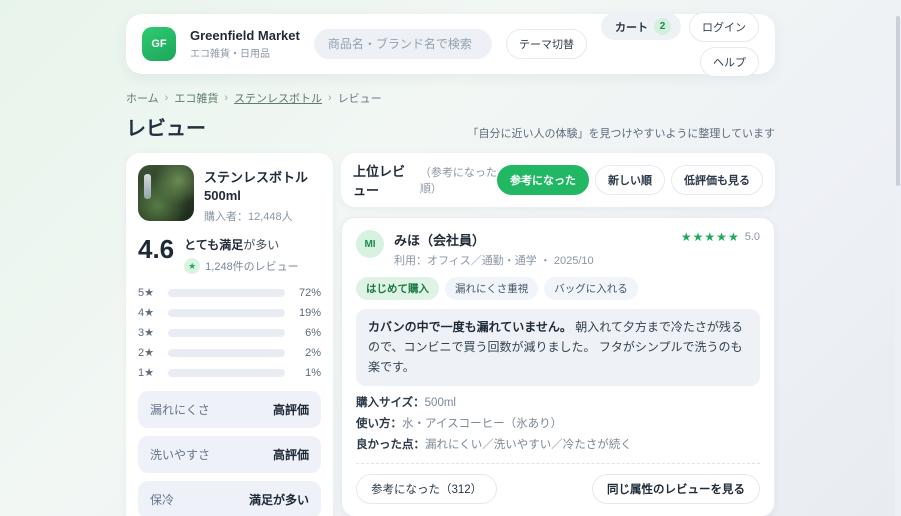 The width and height of the screenshot is (901, 516). Describe the element at coordinates (146, 373) in the screenshot. I see `bar-label: 1★` at that location.